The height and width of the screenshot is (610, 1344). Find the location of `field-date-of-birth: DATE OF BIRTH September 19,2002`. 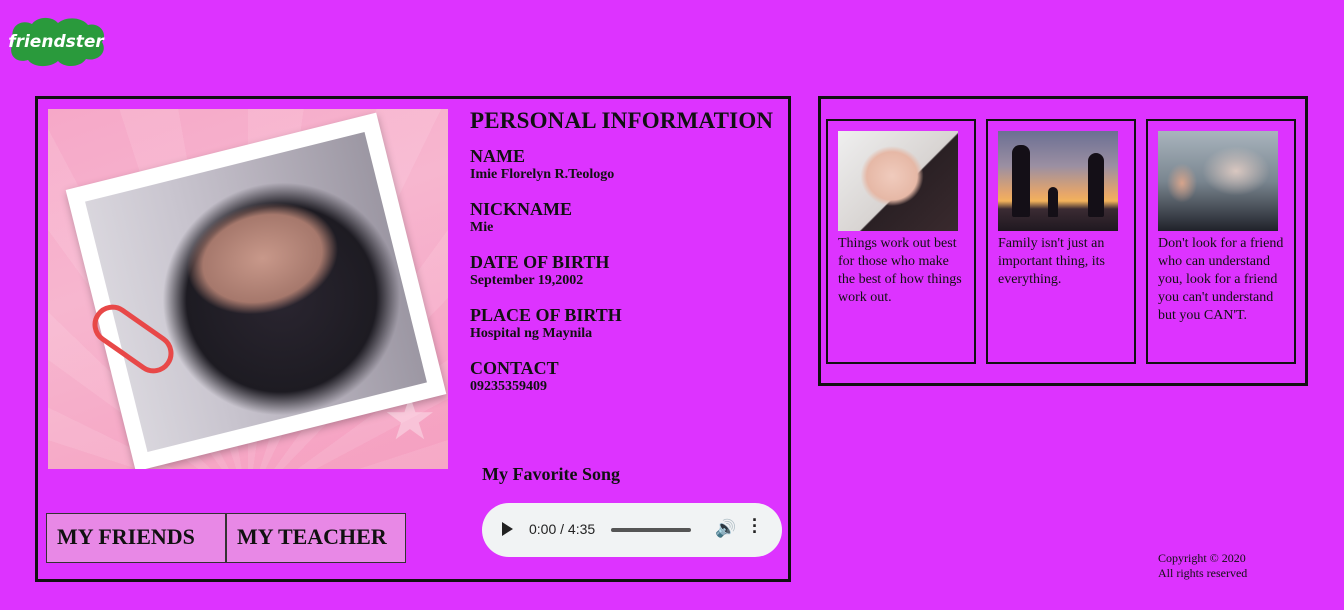

field-date-of-birth: DATE OF BIRTH September 19,2002 is located at coordinates (630, 270).